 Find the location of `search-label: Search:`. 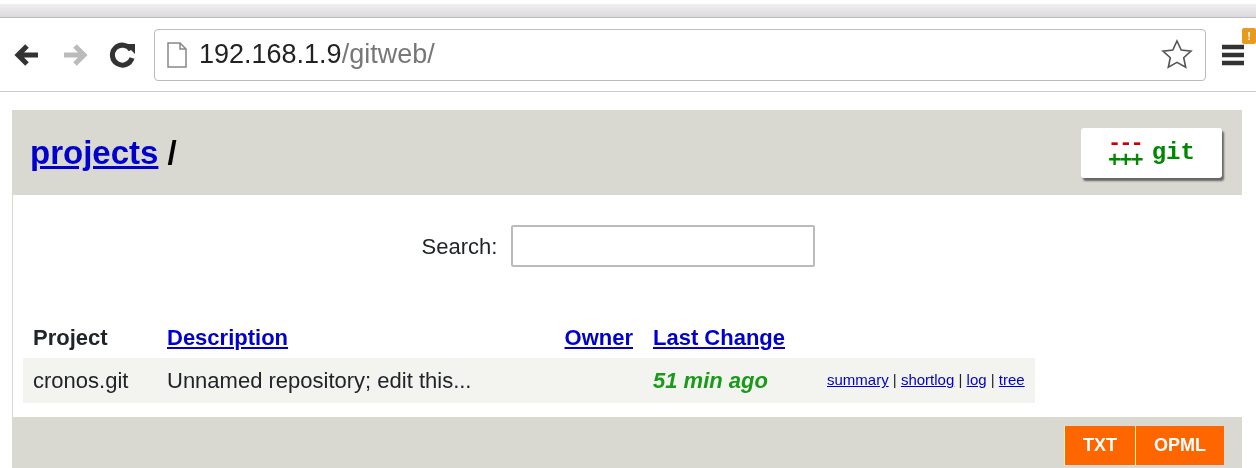

search-label: Search: is located at coordinates (459, 246).